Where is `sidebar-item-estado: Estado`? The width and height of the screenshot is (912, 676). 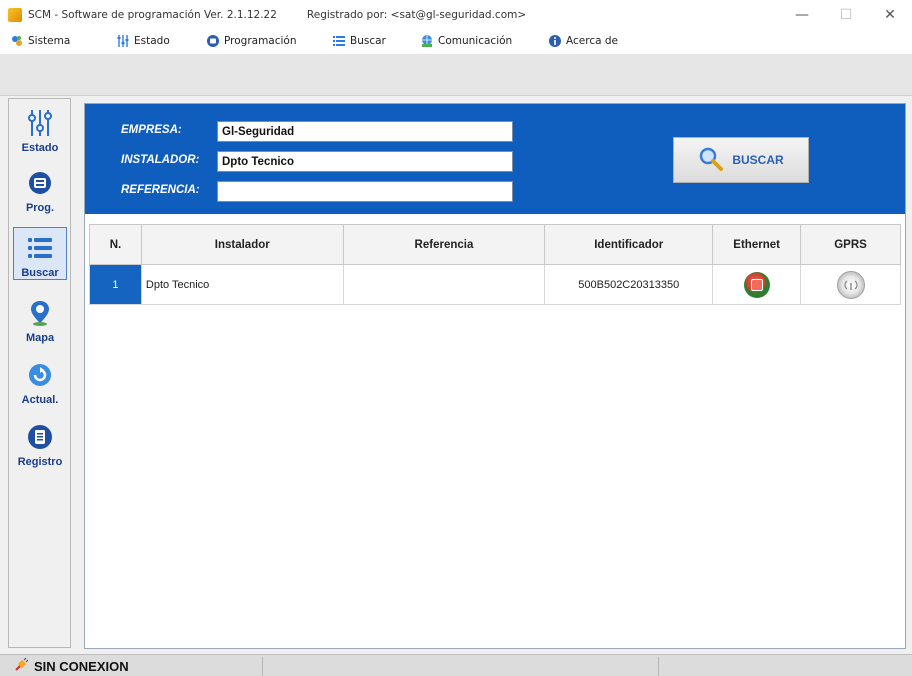
sidebar-item-estado: Estado is located at coordinates (40, 128).